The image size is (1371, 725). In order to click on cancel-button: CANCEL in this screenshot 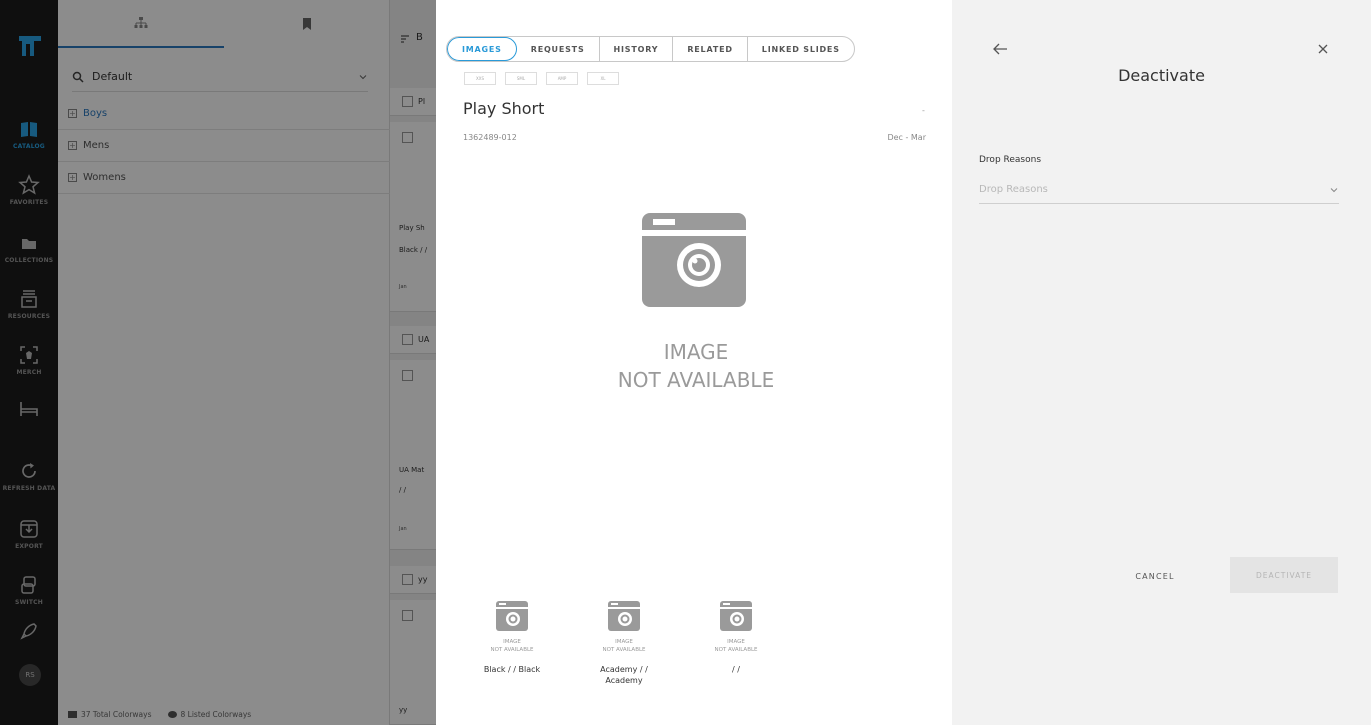, I will do `click(1155, 576)`.